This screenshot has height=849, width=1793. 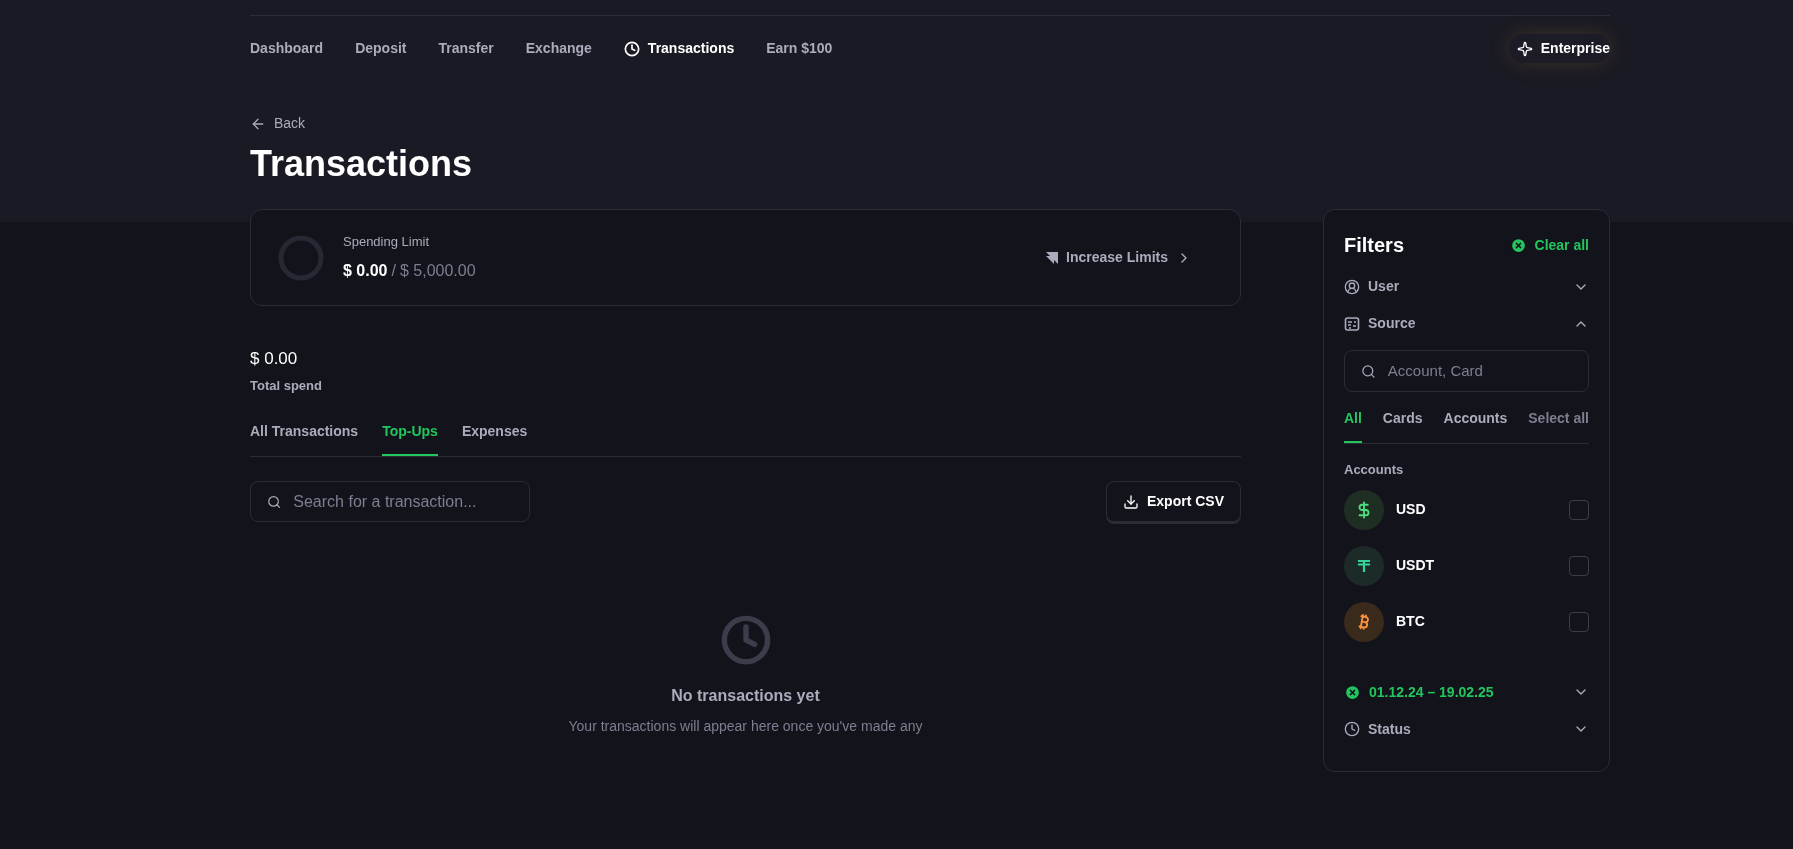 I want to click on account-name: USD, so click(x=1411, y=509).